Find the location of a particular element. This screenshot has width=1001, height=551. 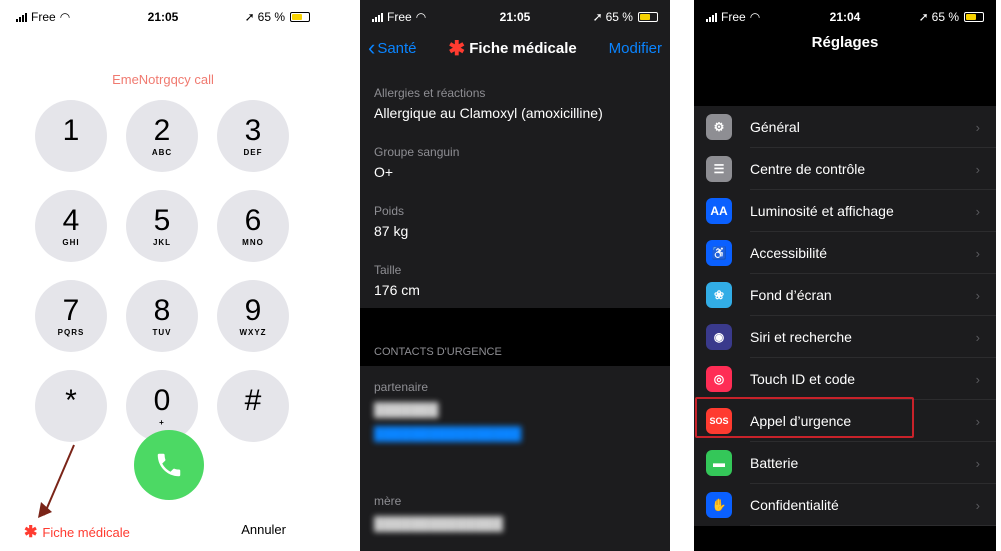

settings-row: ☰ Centre de contrôle › is located at coordinates (845, 169).